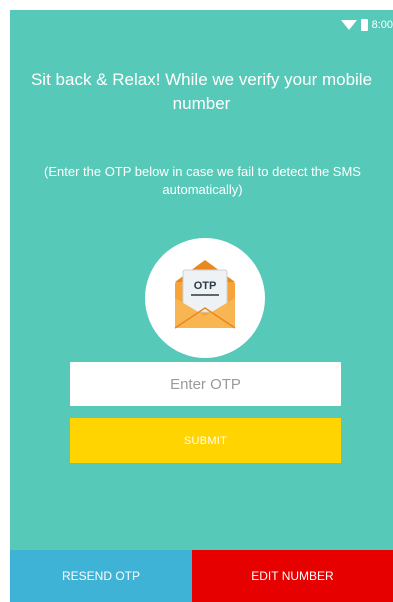 This screenshot has height=602, width=393. I want to click on status-icons: 8:00, so click(366, 25).